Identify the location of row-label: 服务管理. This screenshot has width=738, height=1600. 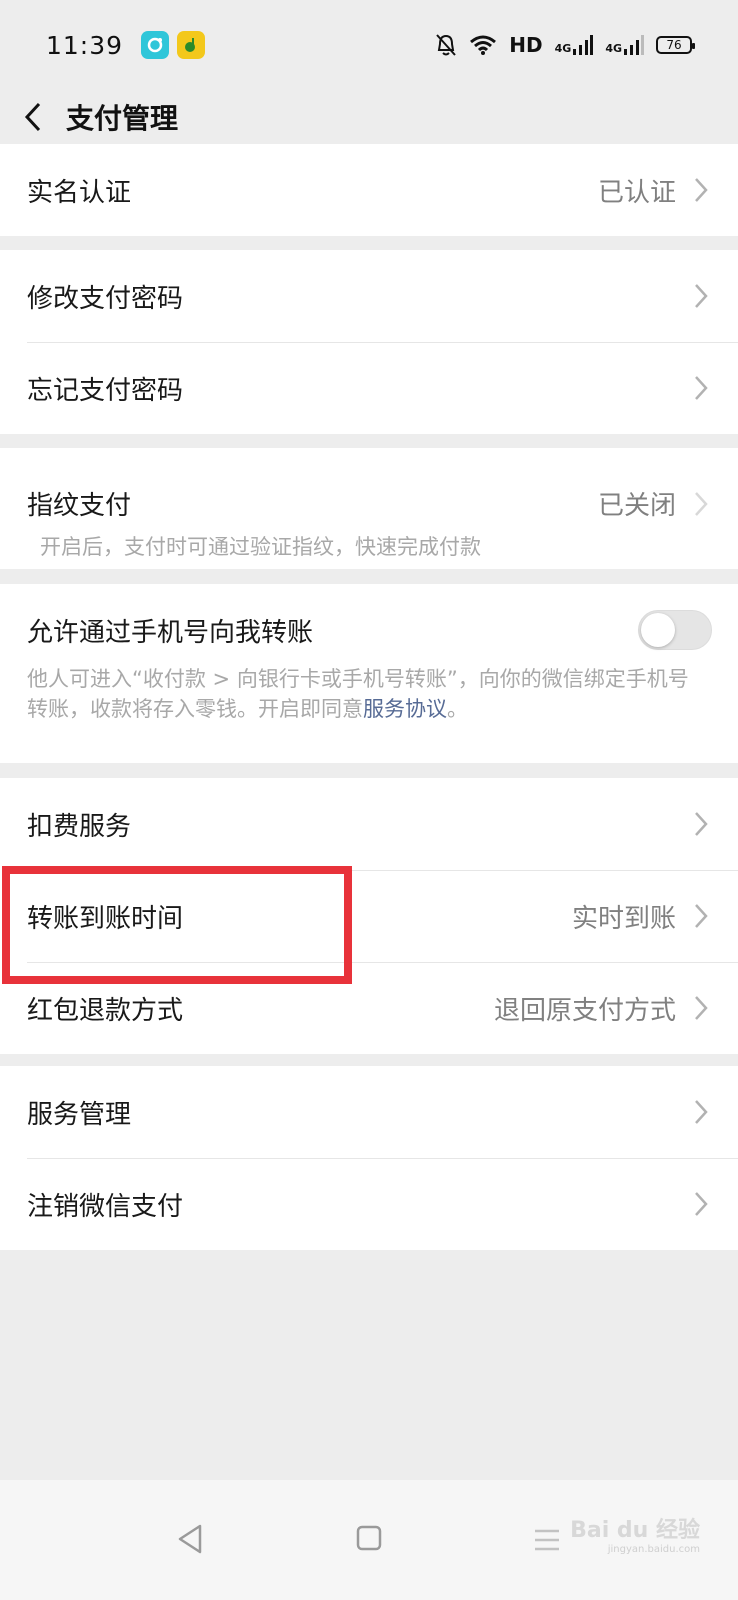
(79, 1114).